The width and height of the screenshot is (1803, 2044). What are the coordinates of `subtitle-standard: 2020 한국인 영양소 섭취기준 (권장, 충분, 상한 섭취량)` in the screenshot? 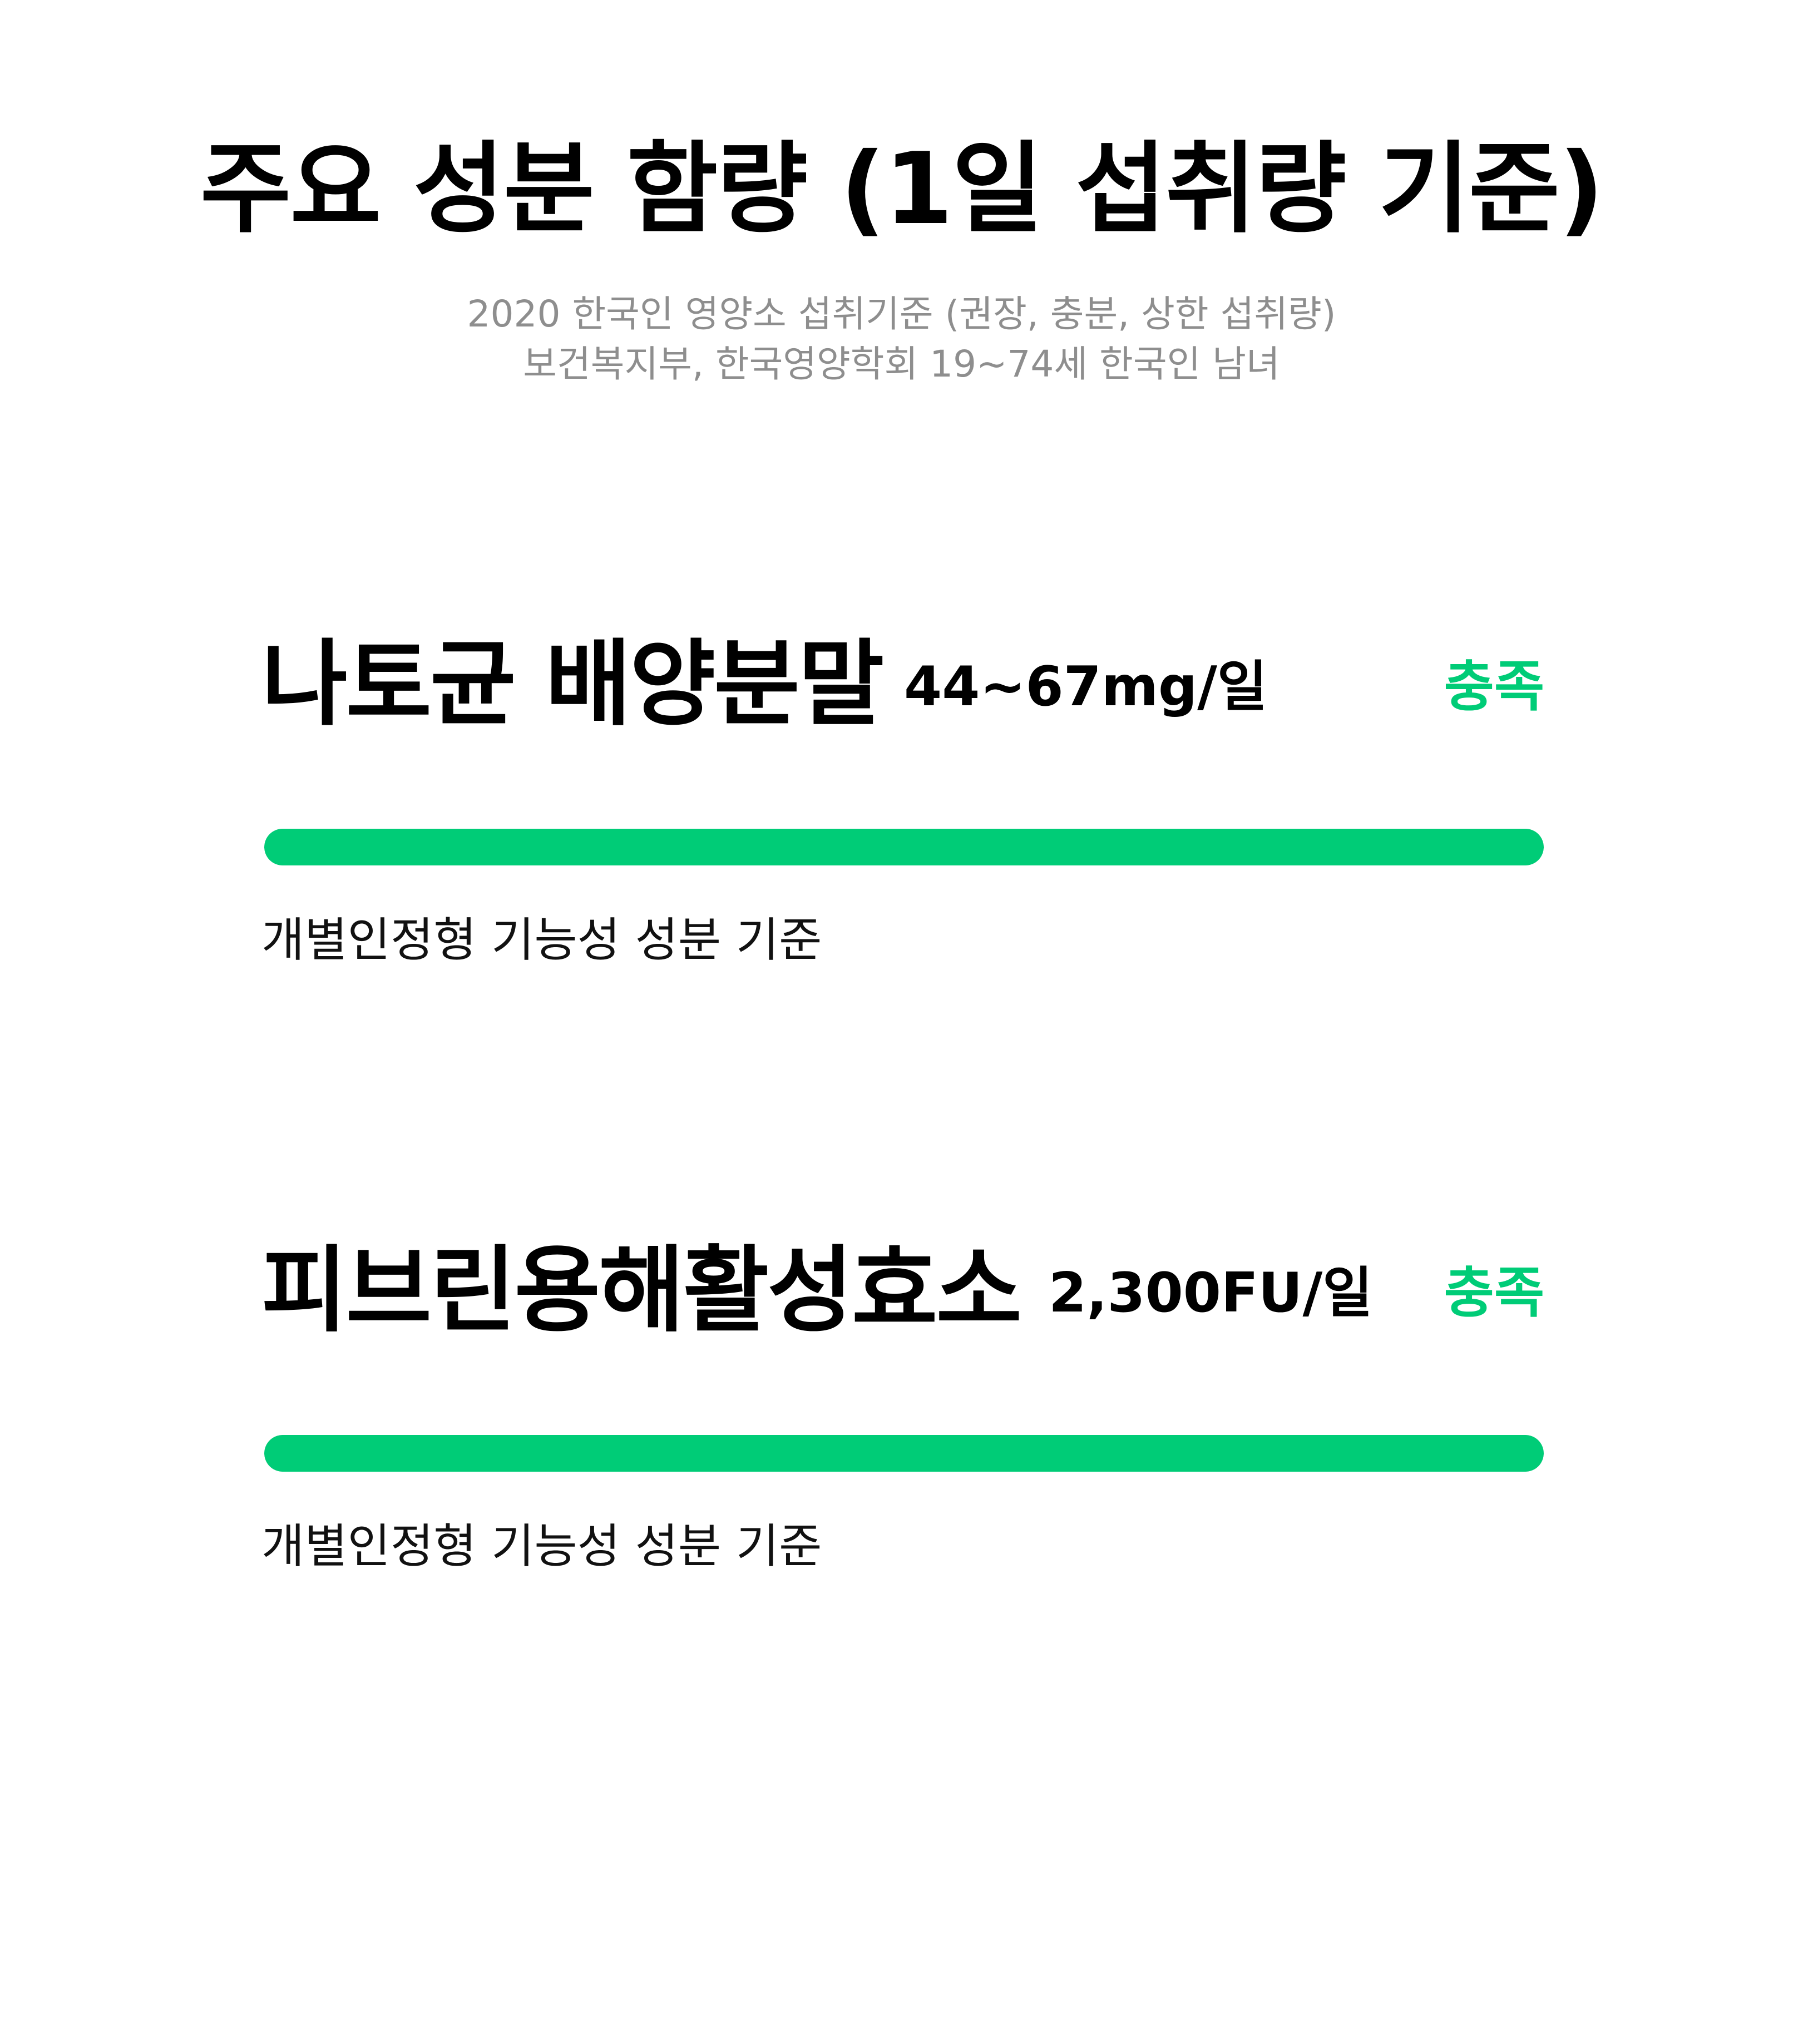 It's located at (901, 314).